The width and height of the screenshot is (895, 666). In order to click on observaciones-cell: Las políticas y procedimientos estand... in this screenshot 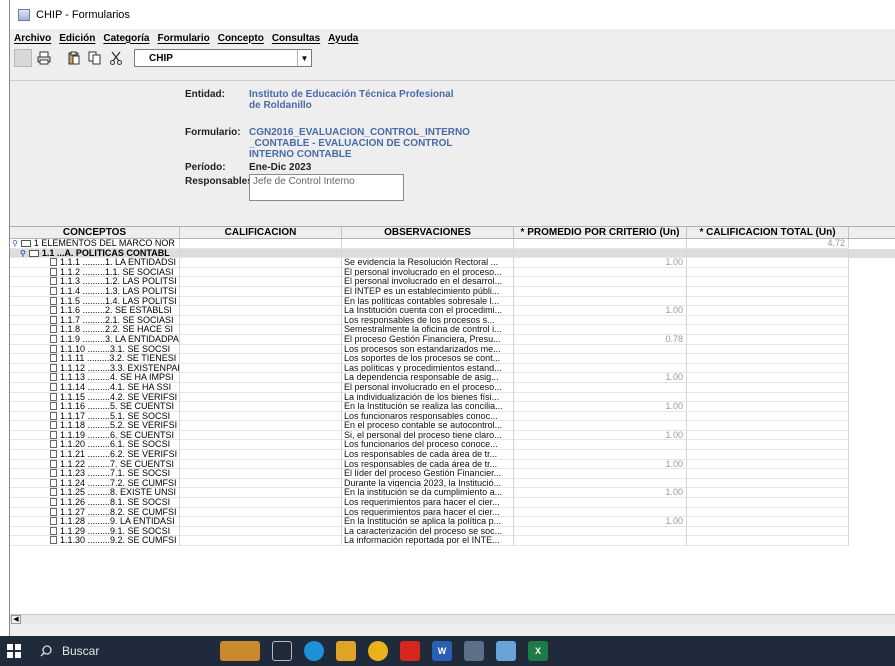, I will do `click(428, 368)`.